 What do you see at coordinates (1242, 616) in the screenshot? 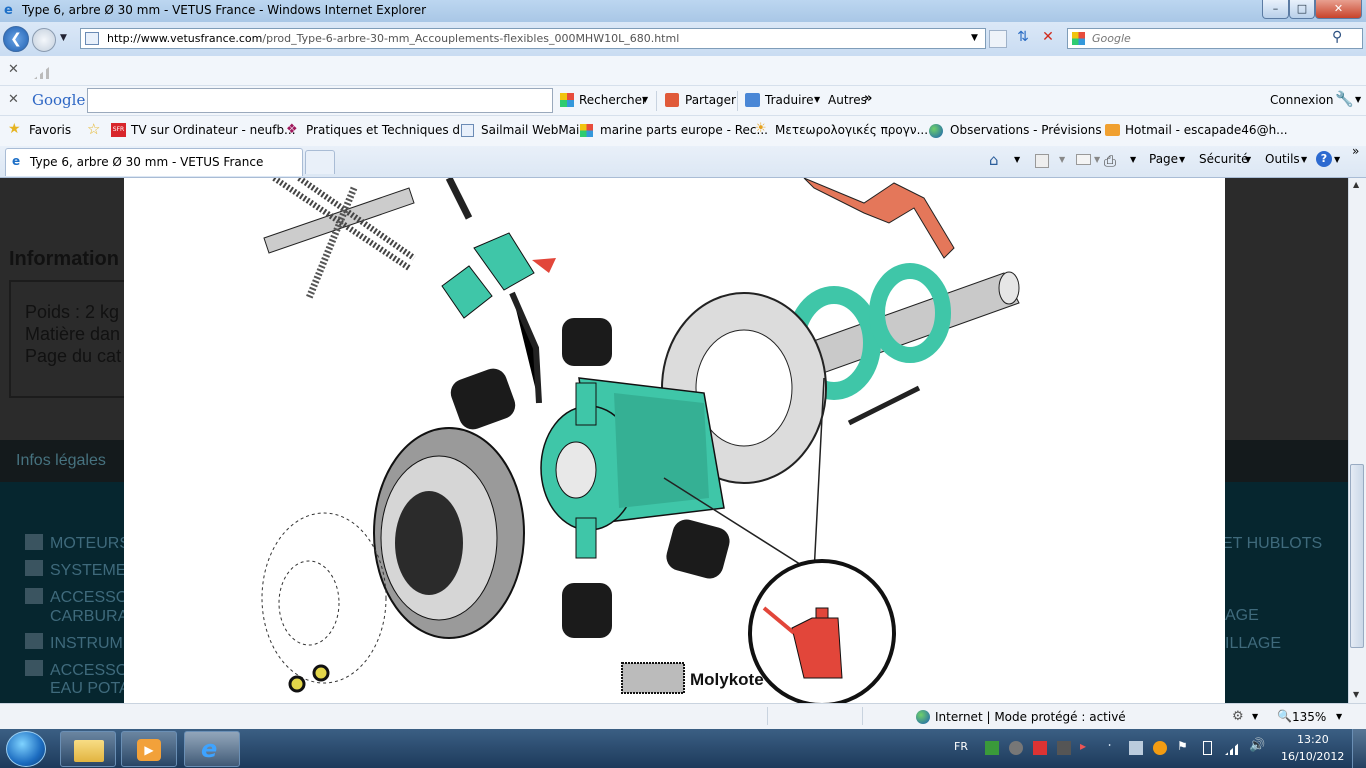
I see `category-link-age: AGE` at bounding box center [1242, 616].